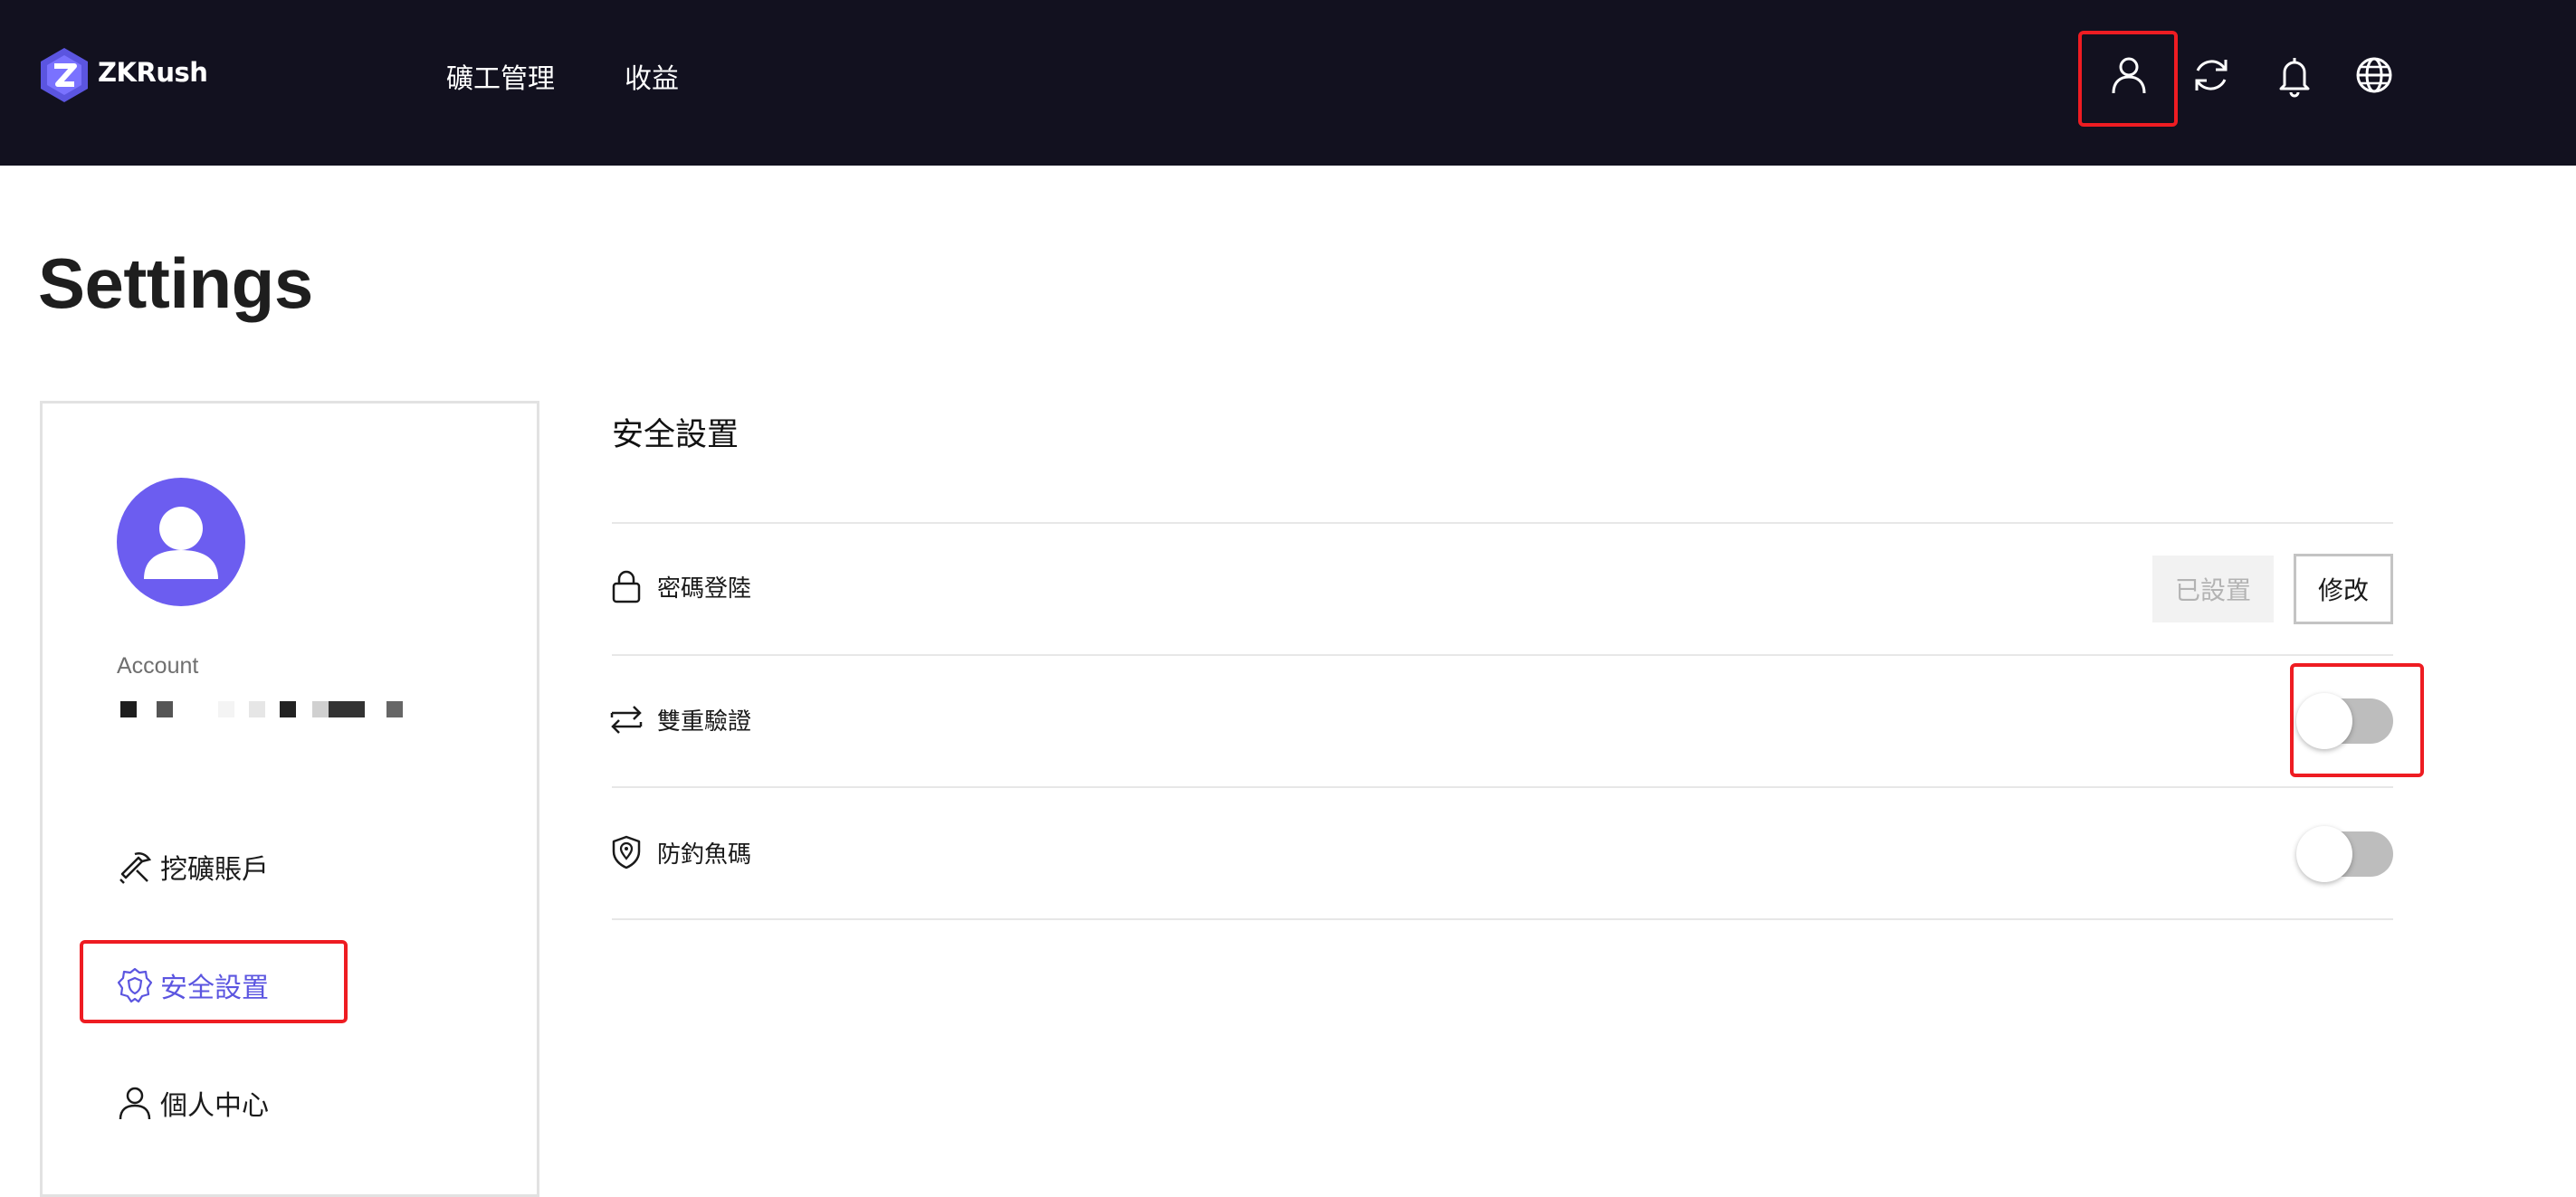 The height and width of the screenshot is (1197, 2576). What do you see at coordinates (2211, 75) in the screenshot?
I see `refresh-icon` at bounding box center [2211, 75].